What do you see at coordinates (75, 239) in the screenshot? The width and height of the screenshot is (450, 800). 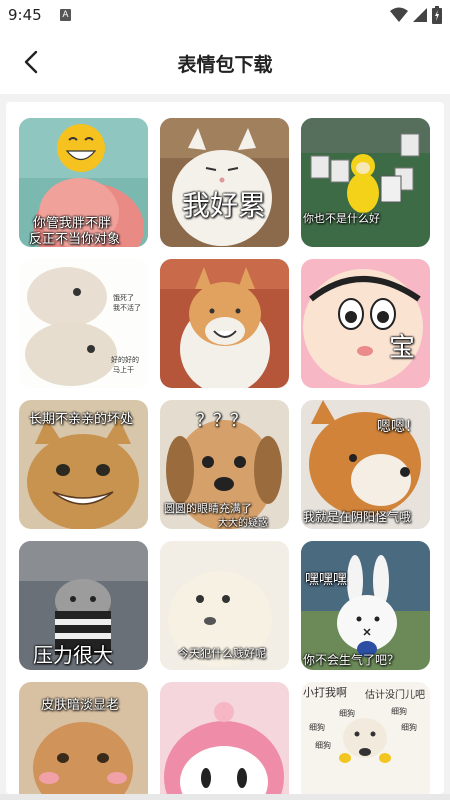 I see `sticker-caption: 反正不当你对象` at bounding box center [75, 239].